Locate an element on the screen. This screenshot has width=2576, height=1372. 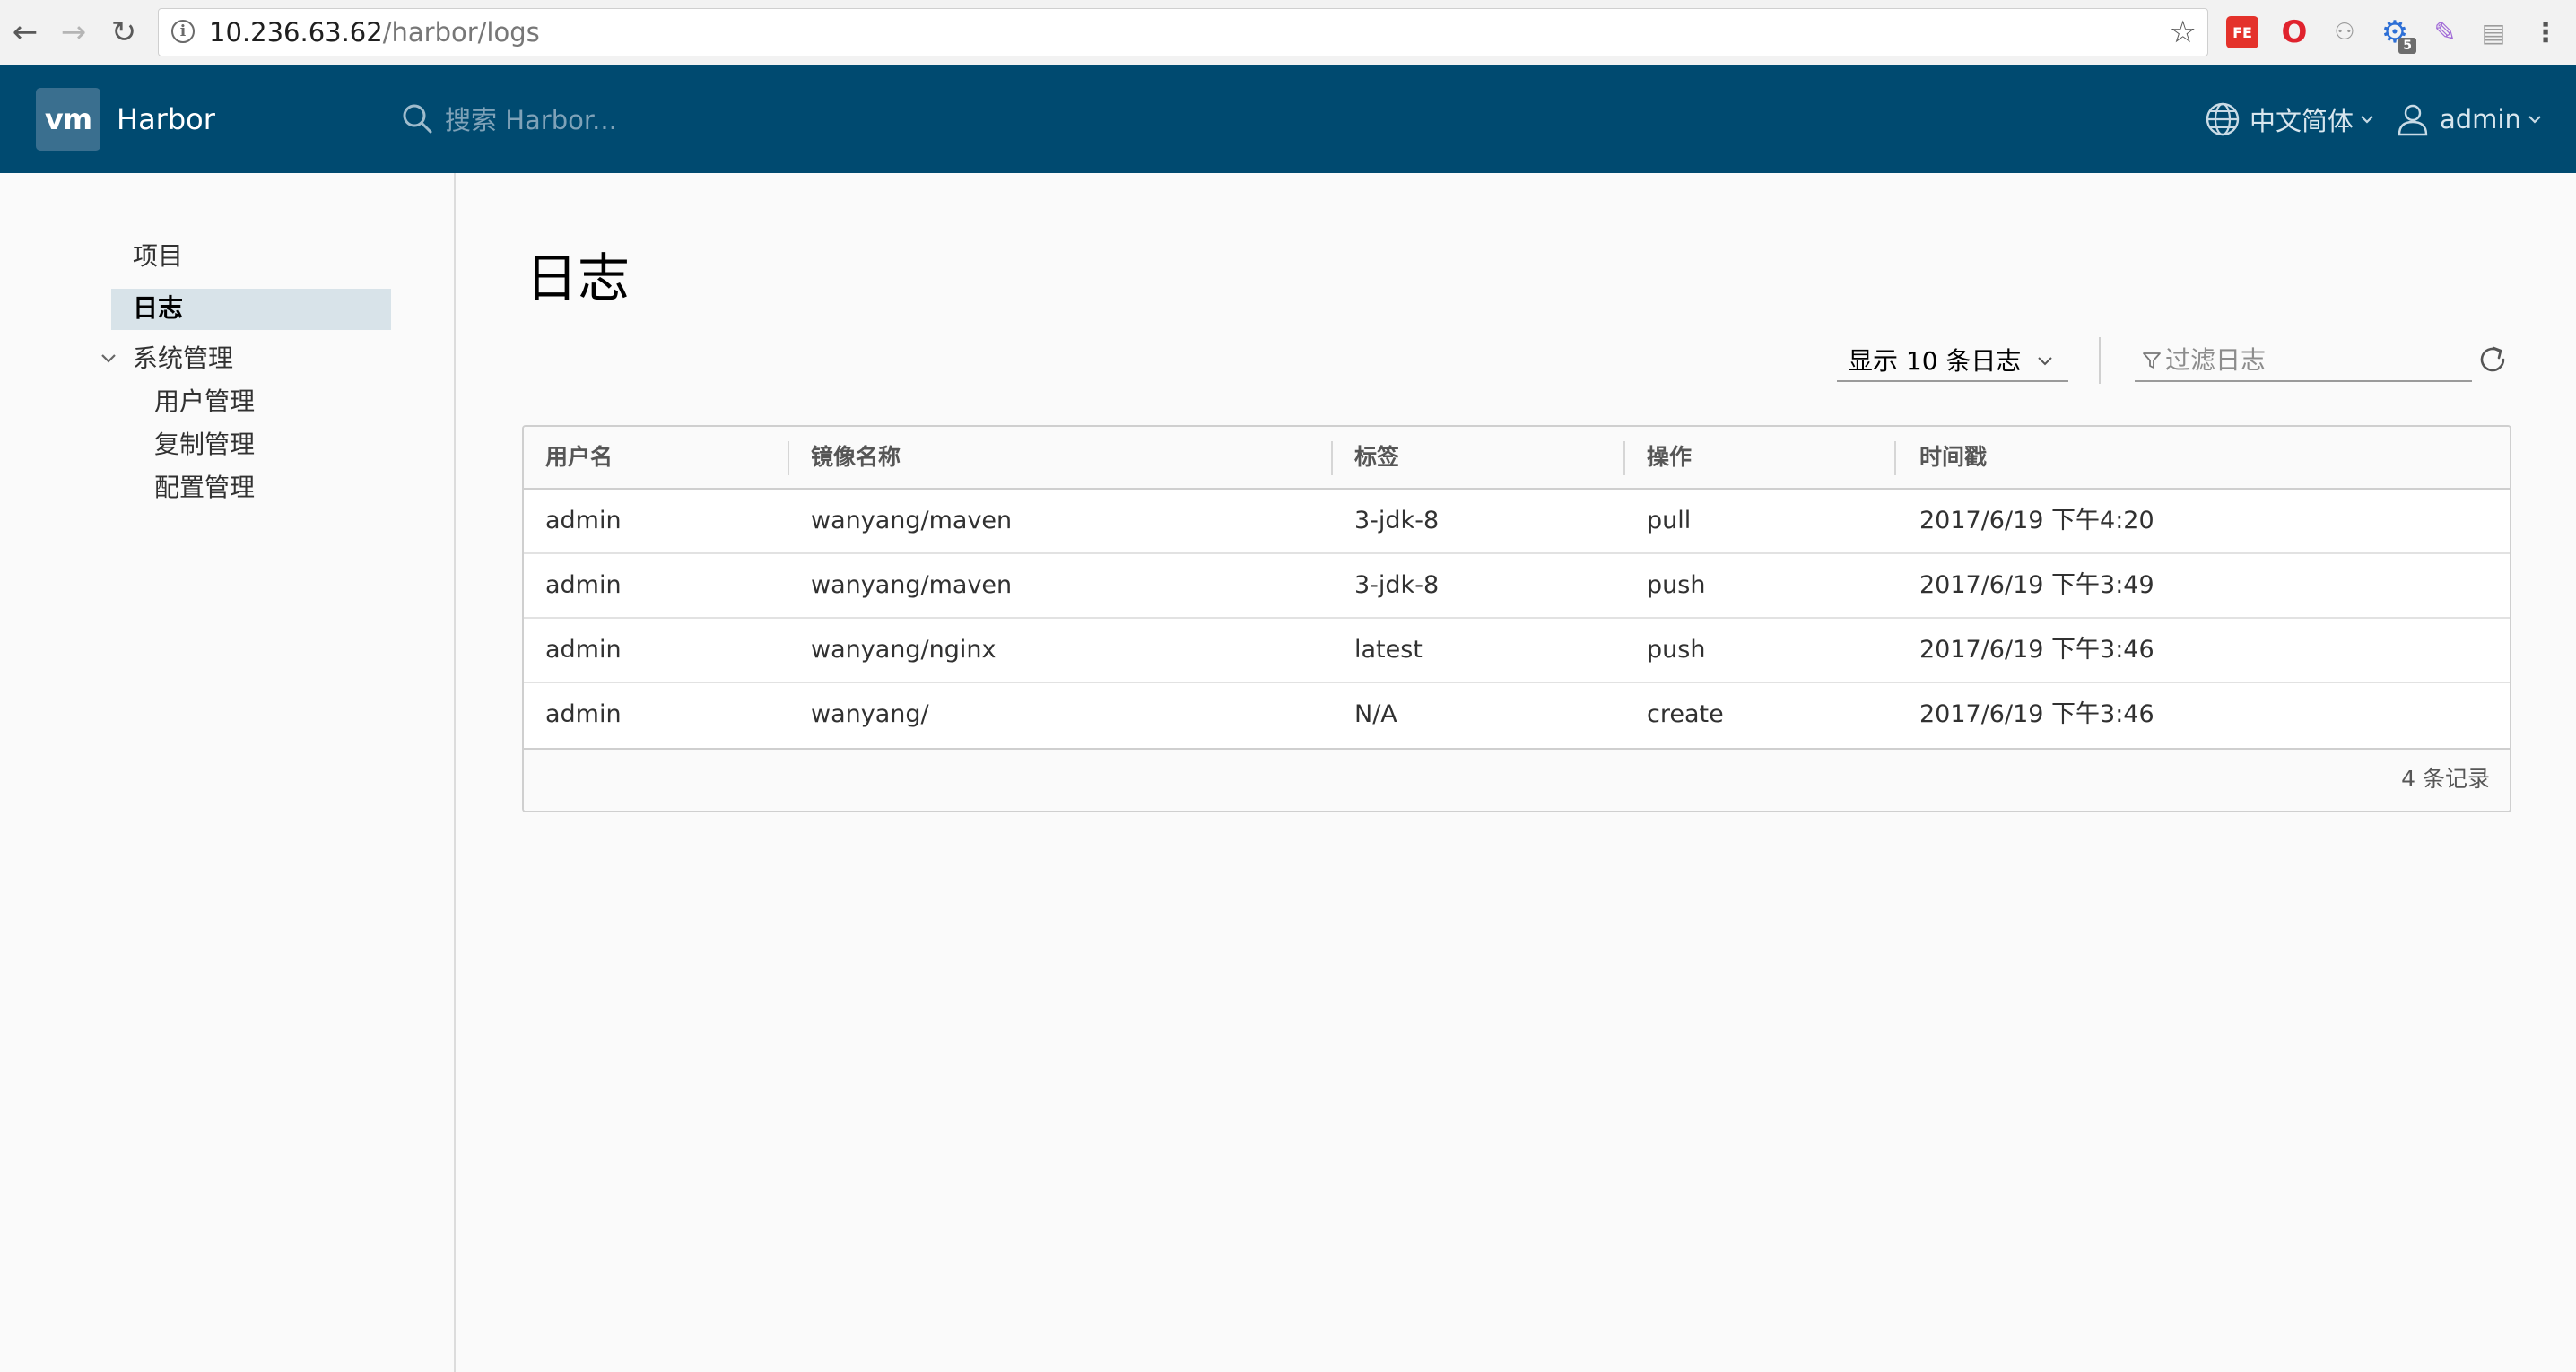
cell-timestamp: 2017/6/19 下午3:49 is located at coordinates (2036, 585).